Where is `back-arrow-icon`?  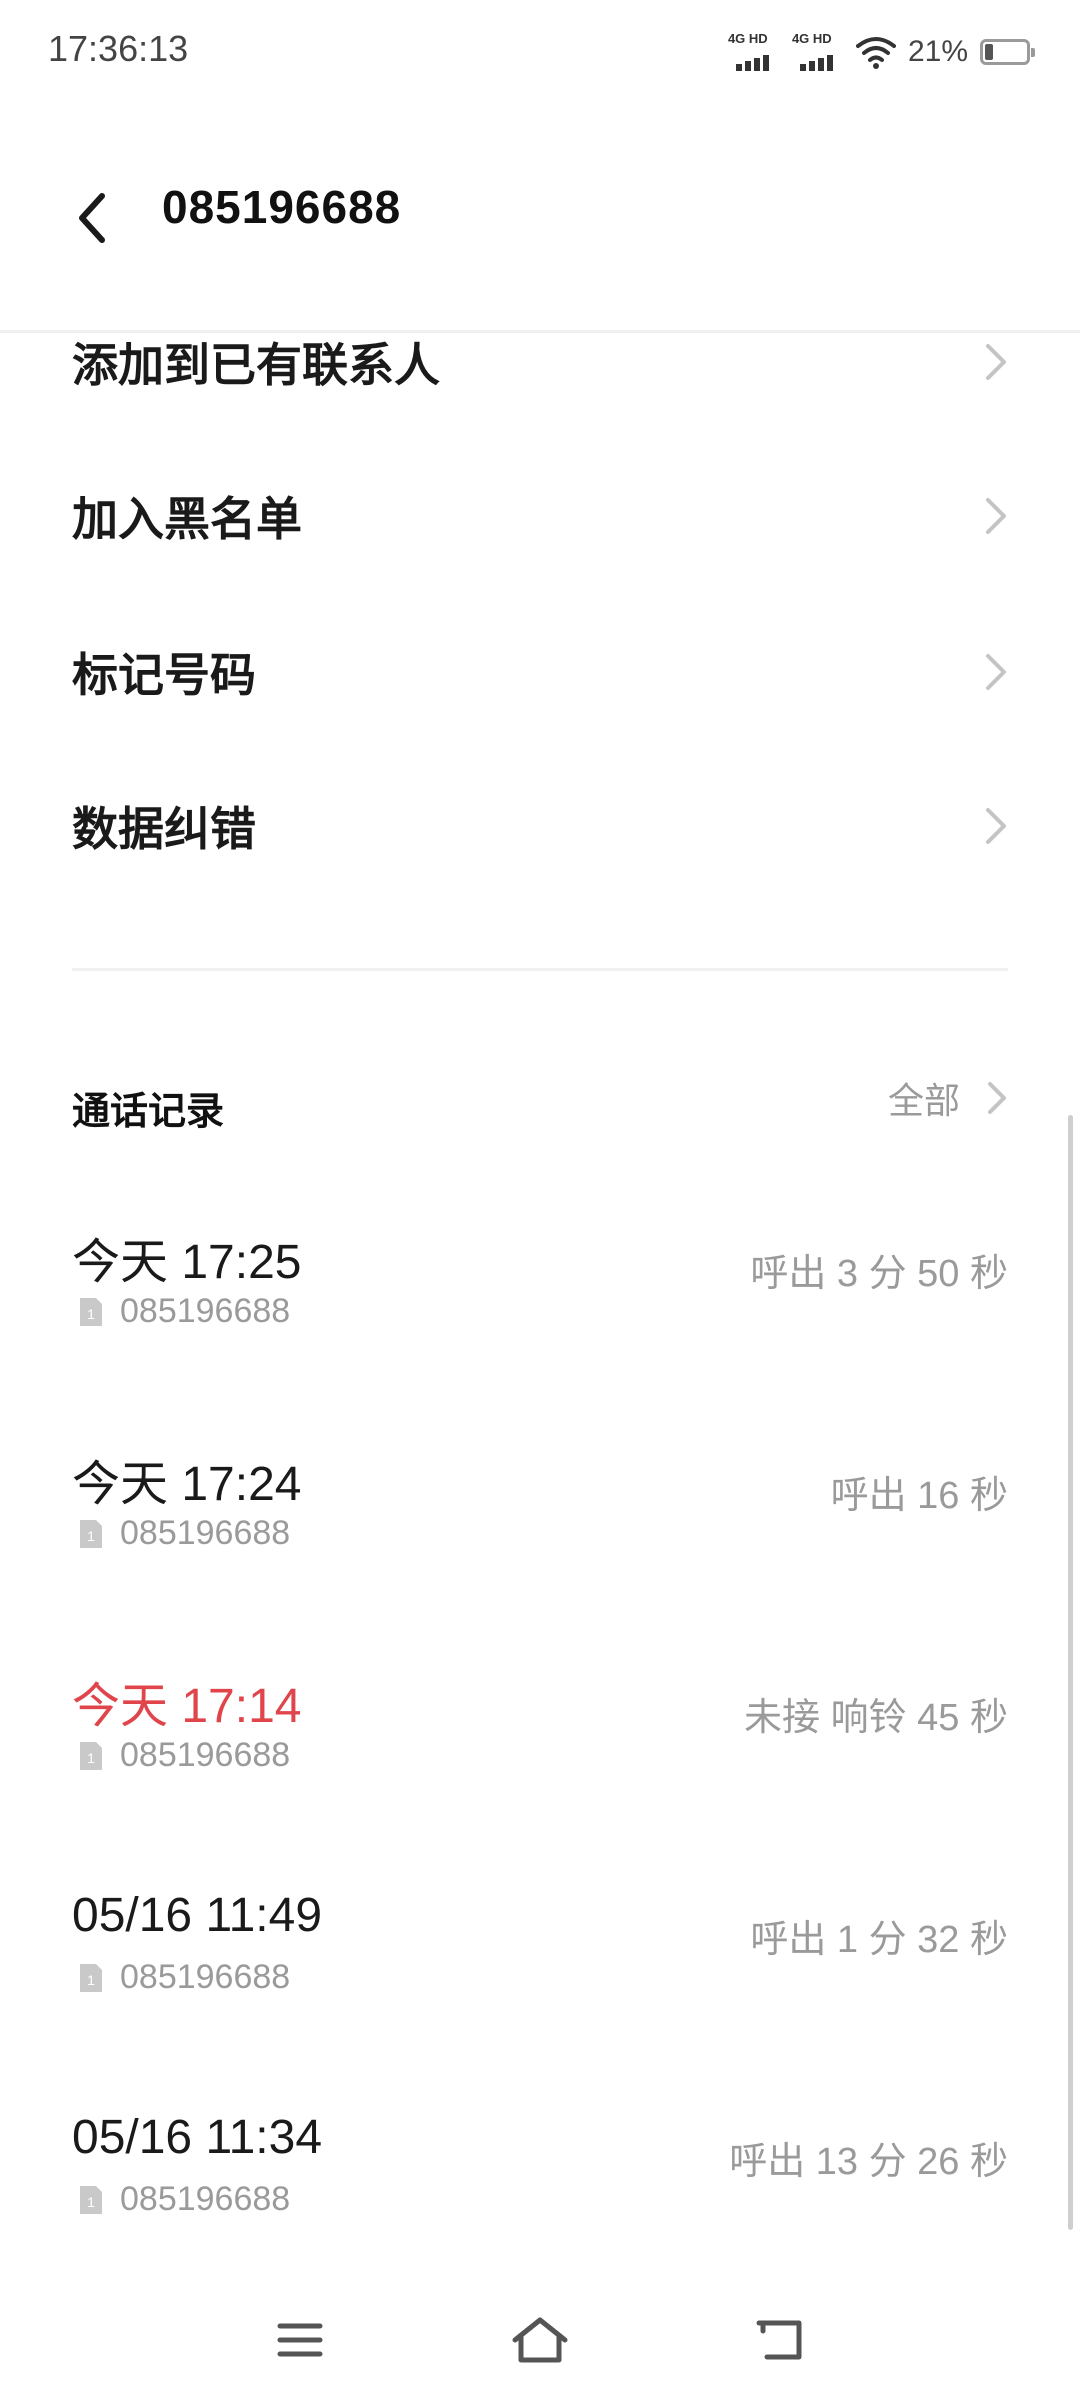
back-arrow-icon is located at coordinates (779, 2340).